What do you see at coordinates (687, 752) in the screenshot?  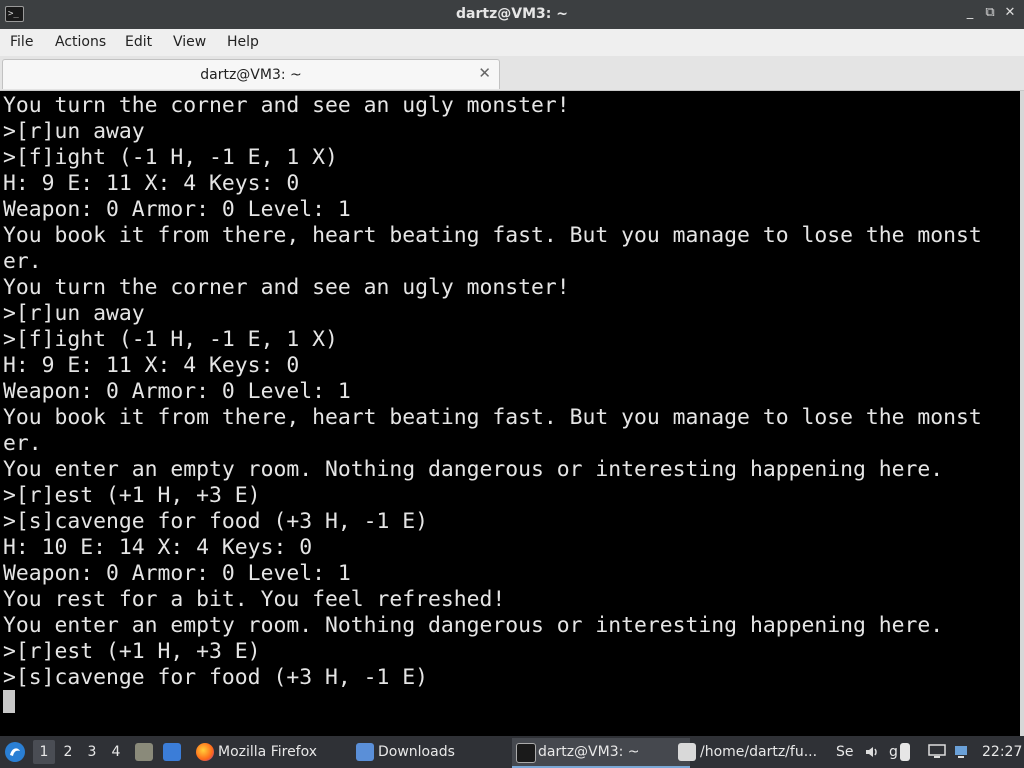 I see `editor-icon` at bounding box center [687, 752].